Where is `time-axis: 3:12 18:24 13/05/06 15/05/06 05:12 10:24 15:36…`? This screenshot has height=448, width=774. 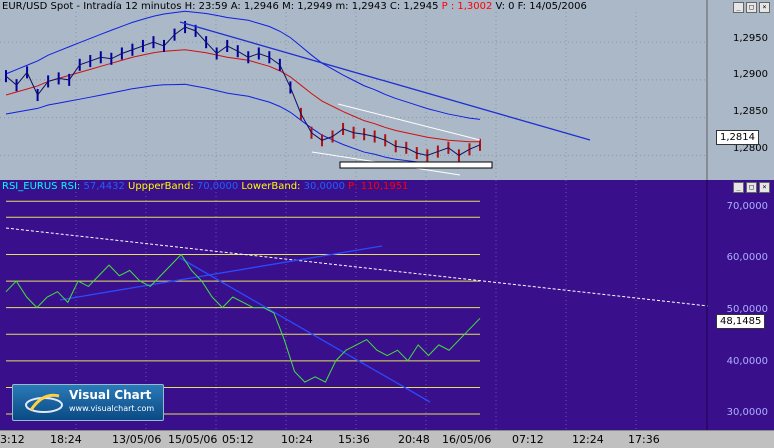
time-axis: 3:12 18:24 13/05/06 15/05/06 05:12 10:24 15:36… is located at coordinates (387, 439).